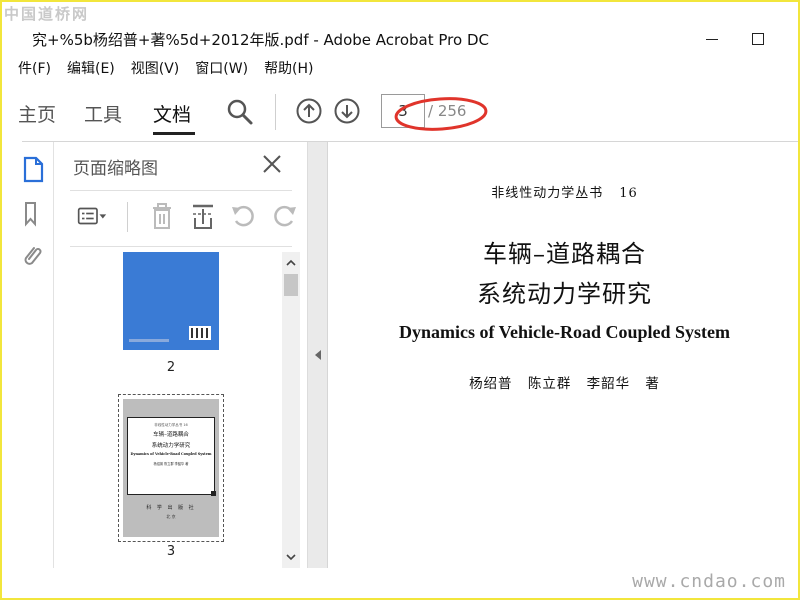 The image size is (800, 600). I want to click on delete-page-icon, so click(162, 216).